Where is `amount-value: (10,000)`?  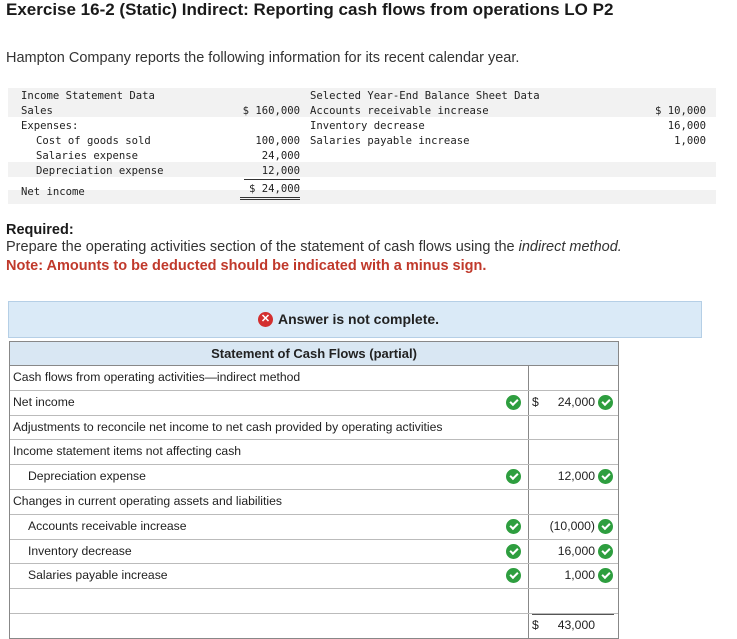
amount-value: (10,000) is located at coordinates (572, 526).